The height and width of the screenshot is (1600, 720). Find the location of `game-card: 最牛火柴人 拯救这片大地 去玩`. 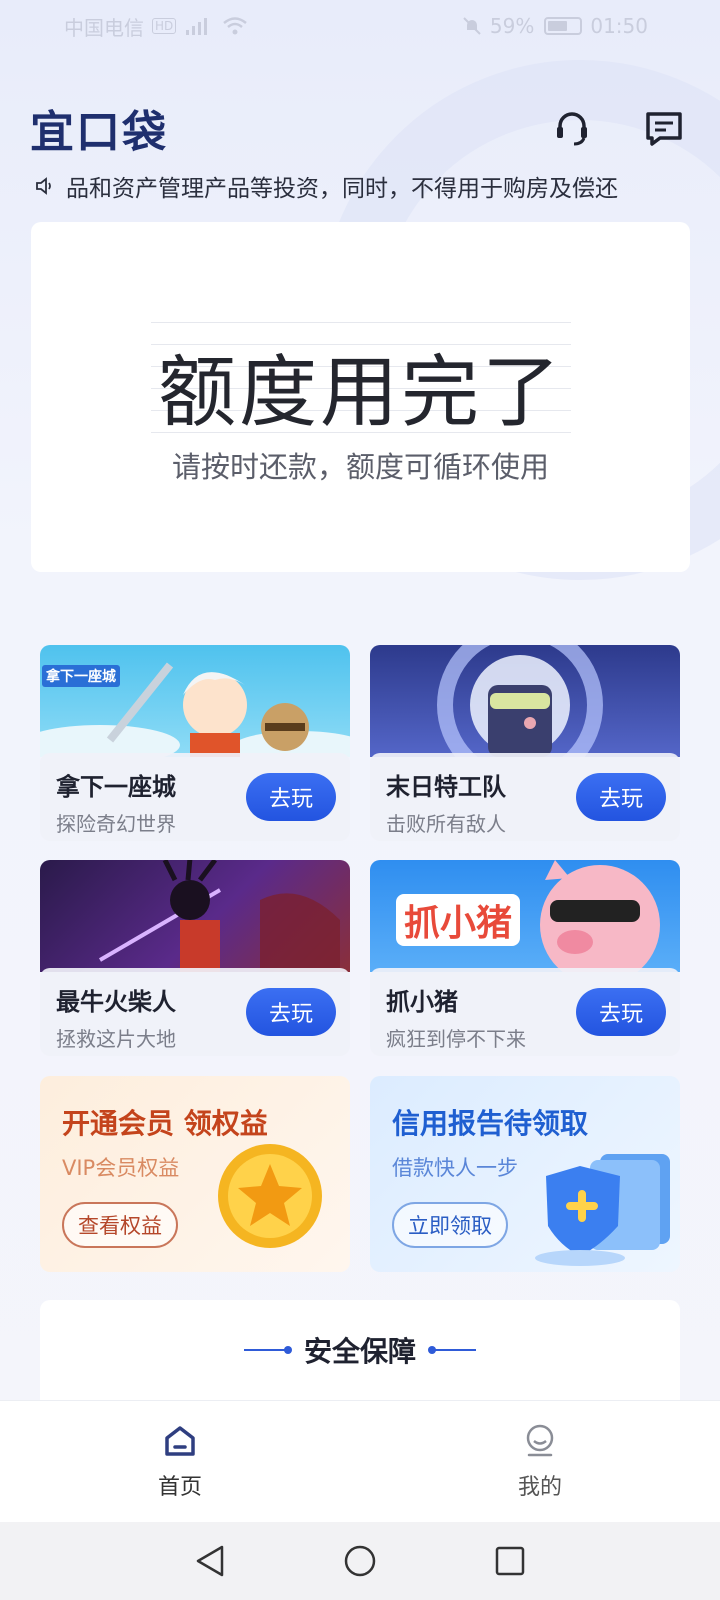

game-card: 最牛火柴人 拯救这片大地 去玩 is located at coordinates (195, 958).